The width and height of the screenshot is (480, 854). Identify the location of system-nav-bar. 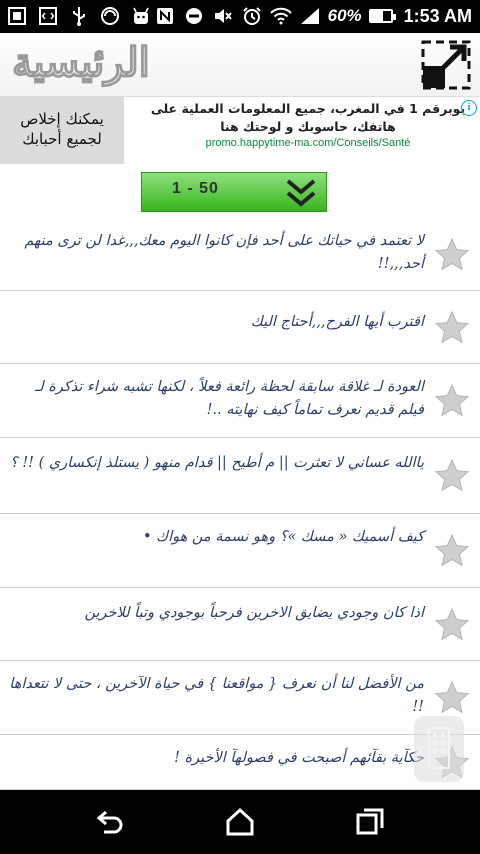
(240, 822).